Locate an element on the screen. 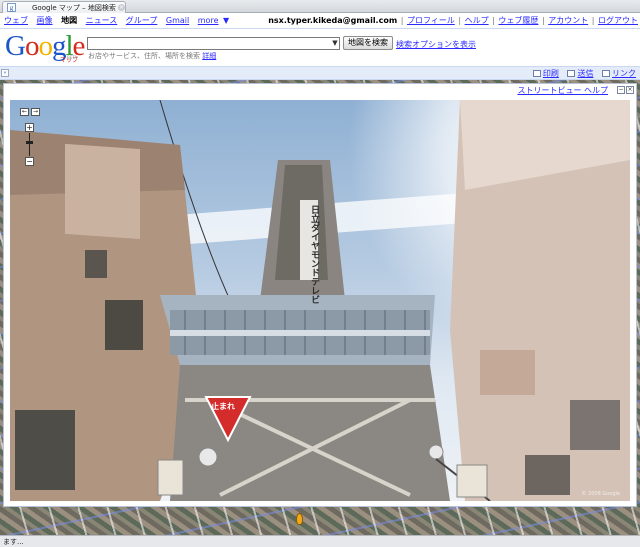  product-nav: ウェブ 画像 地図 ニュース グループ Gmail more ▼ is located at coordinates (119, 20).